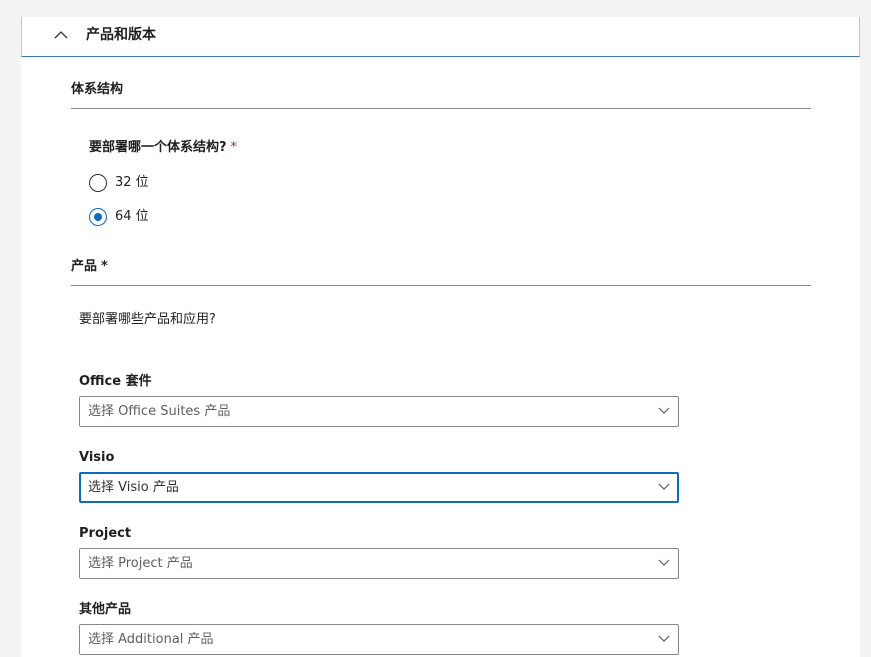  I want to click on products-divider, so click(441, 285).